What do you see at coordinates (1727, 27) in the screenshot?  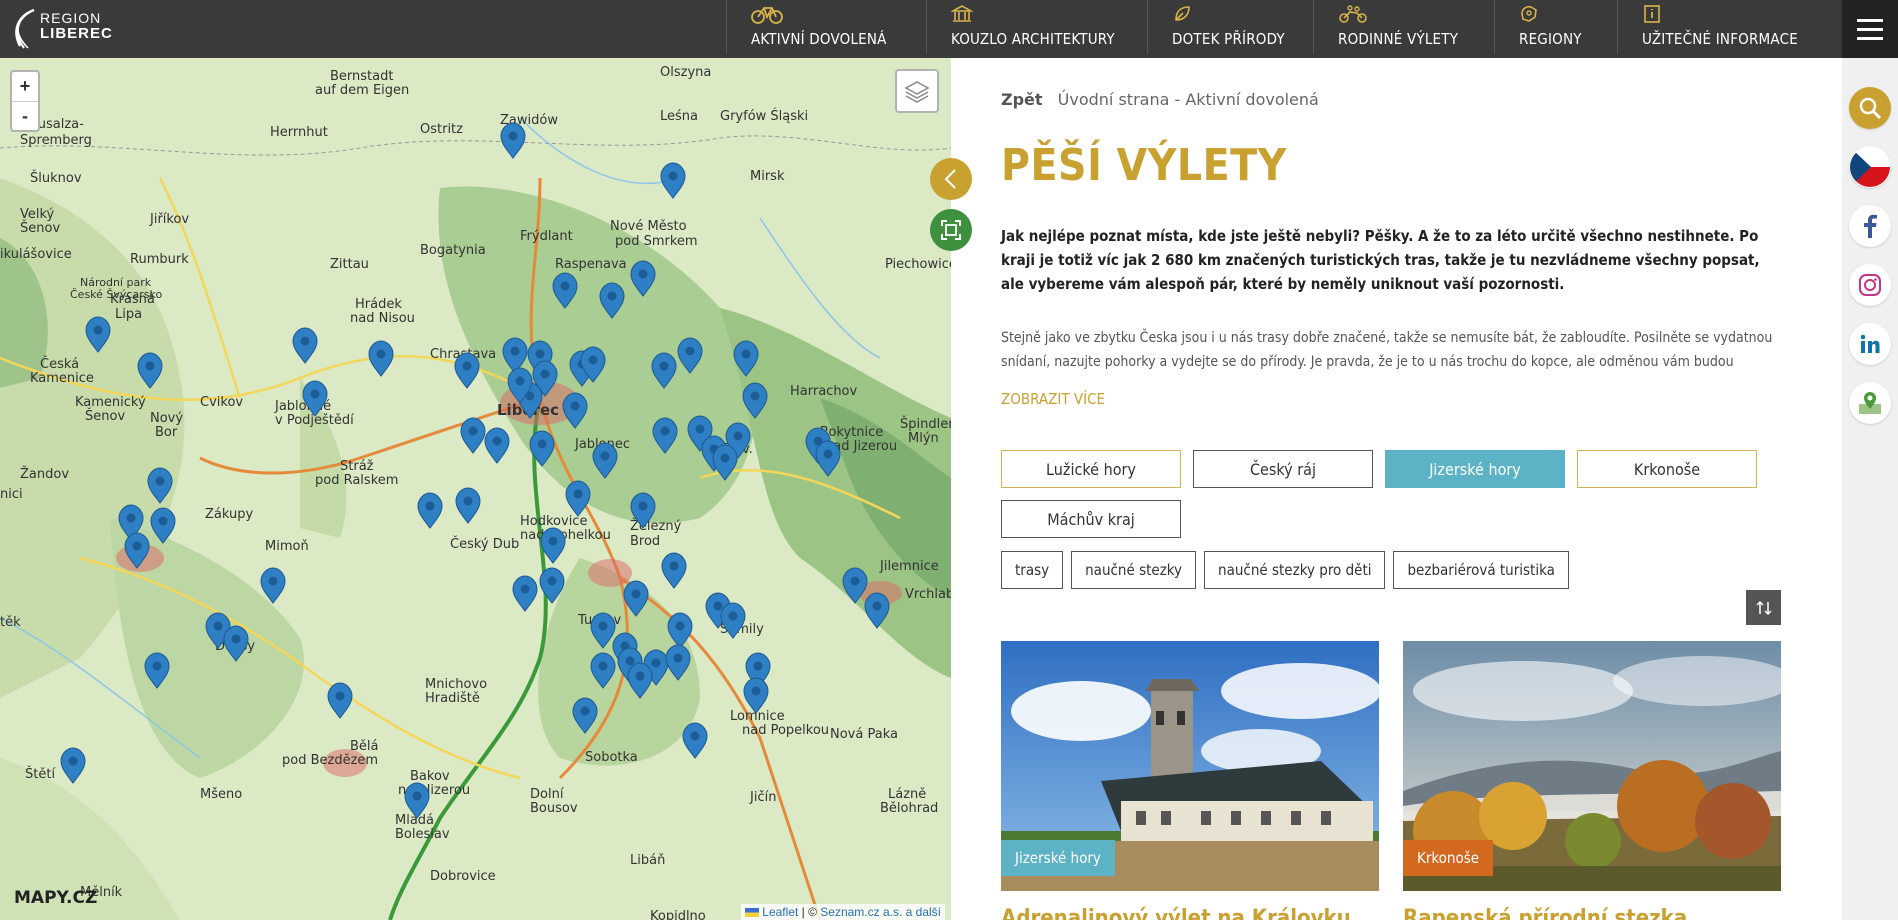 I see `nav-uzitecne-informace: UŽITEČNÉ INFORMACE` at bounding box center [1727, 27].